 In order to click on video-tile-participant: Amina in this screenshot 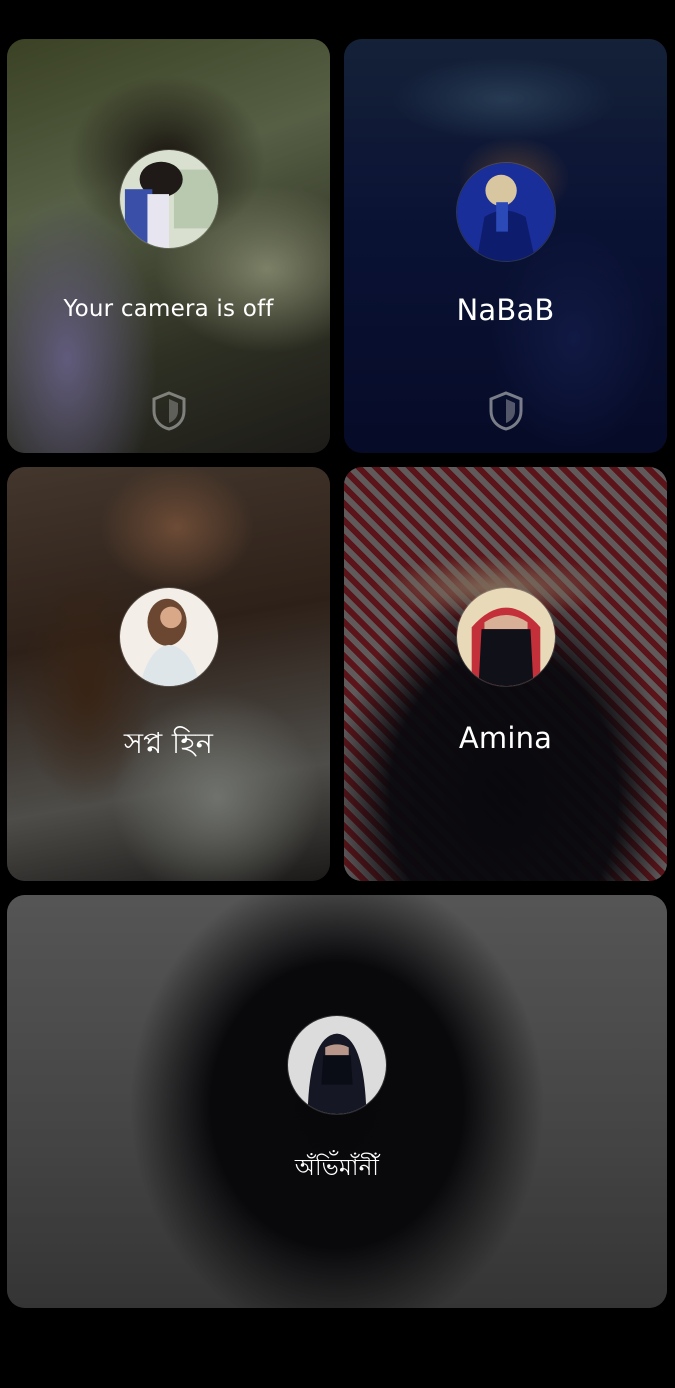, I will do `click(505, 674)`.